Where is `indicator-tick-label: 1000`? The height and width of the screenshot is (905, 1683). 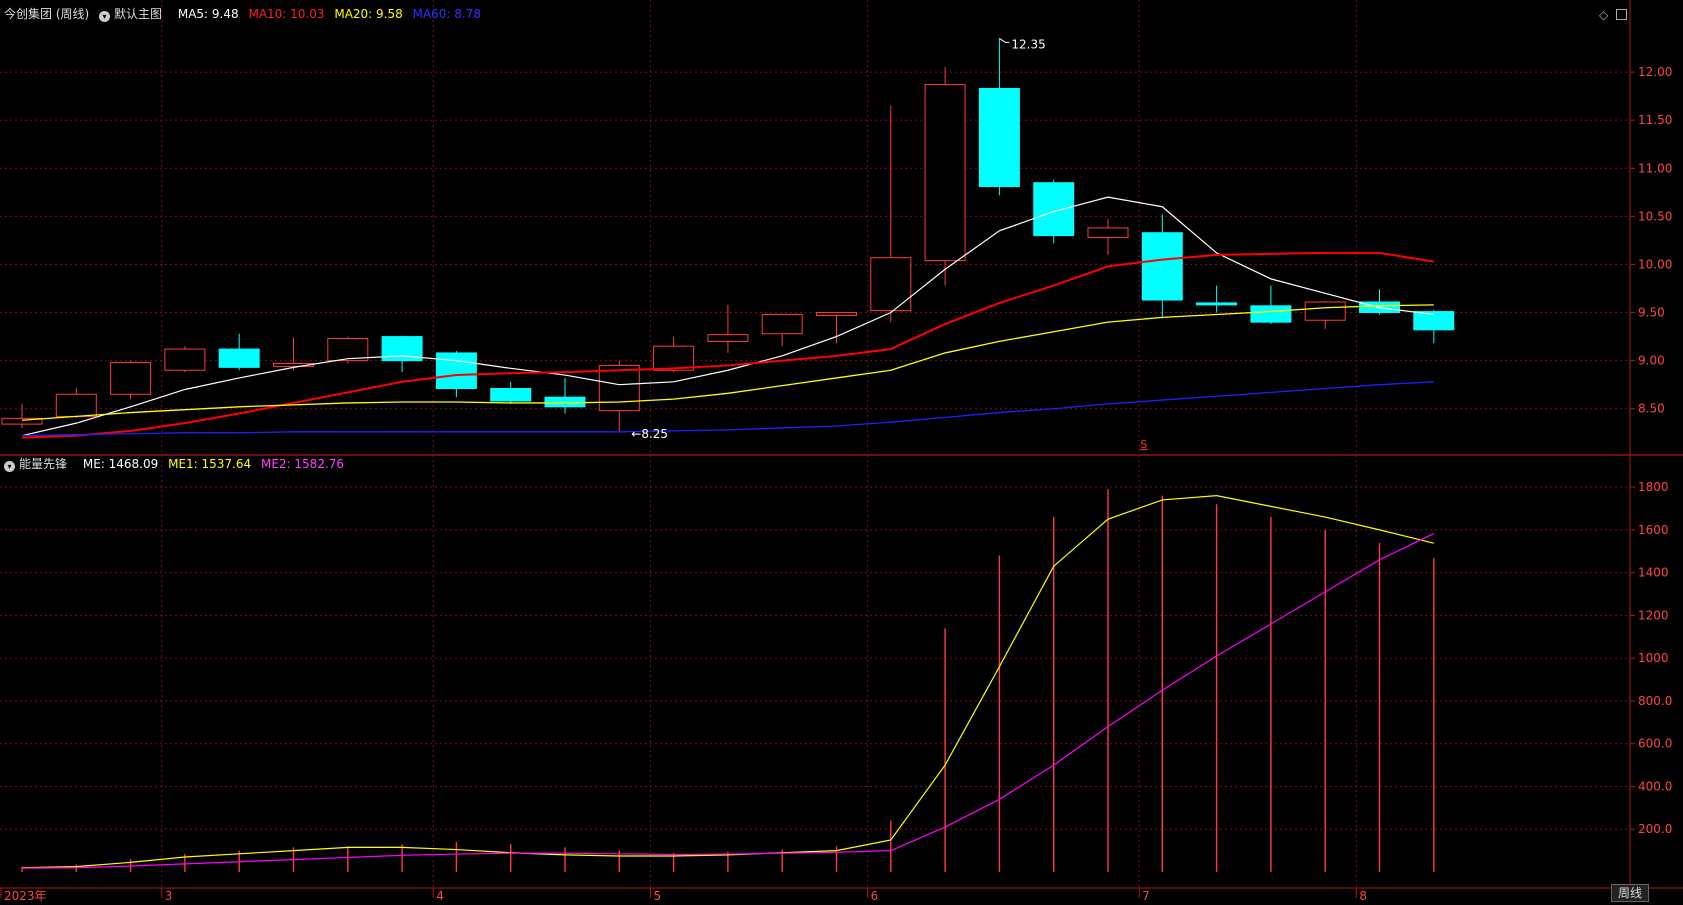
indicator-tick-label: 1000 is located at coordinates (1653, 658).